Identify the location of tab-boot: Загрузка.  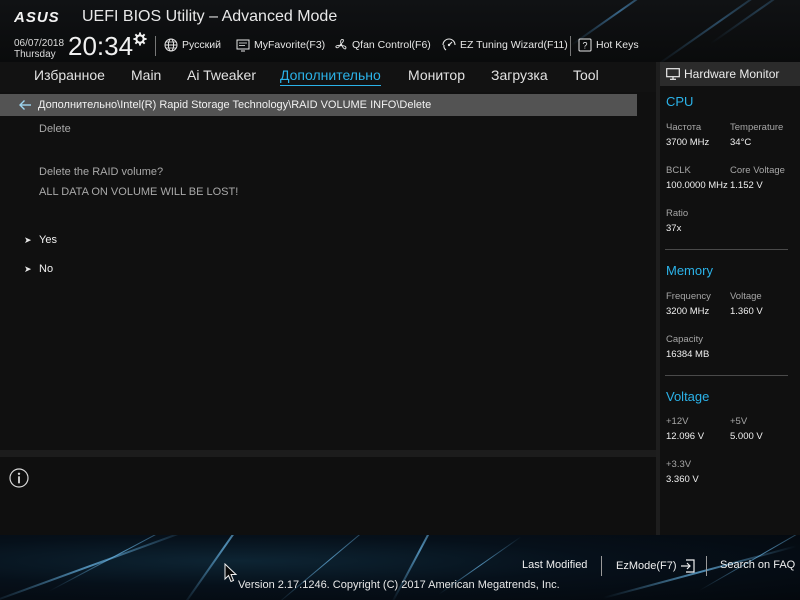
(519, 75).